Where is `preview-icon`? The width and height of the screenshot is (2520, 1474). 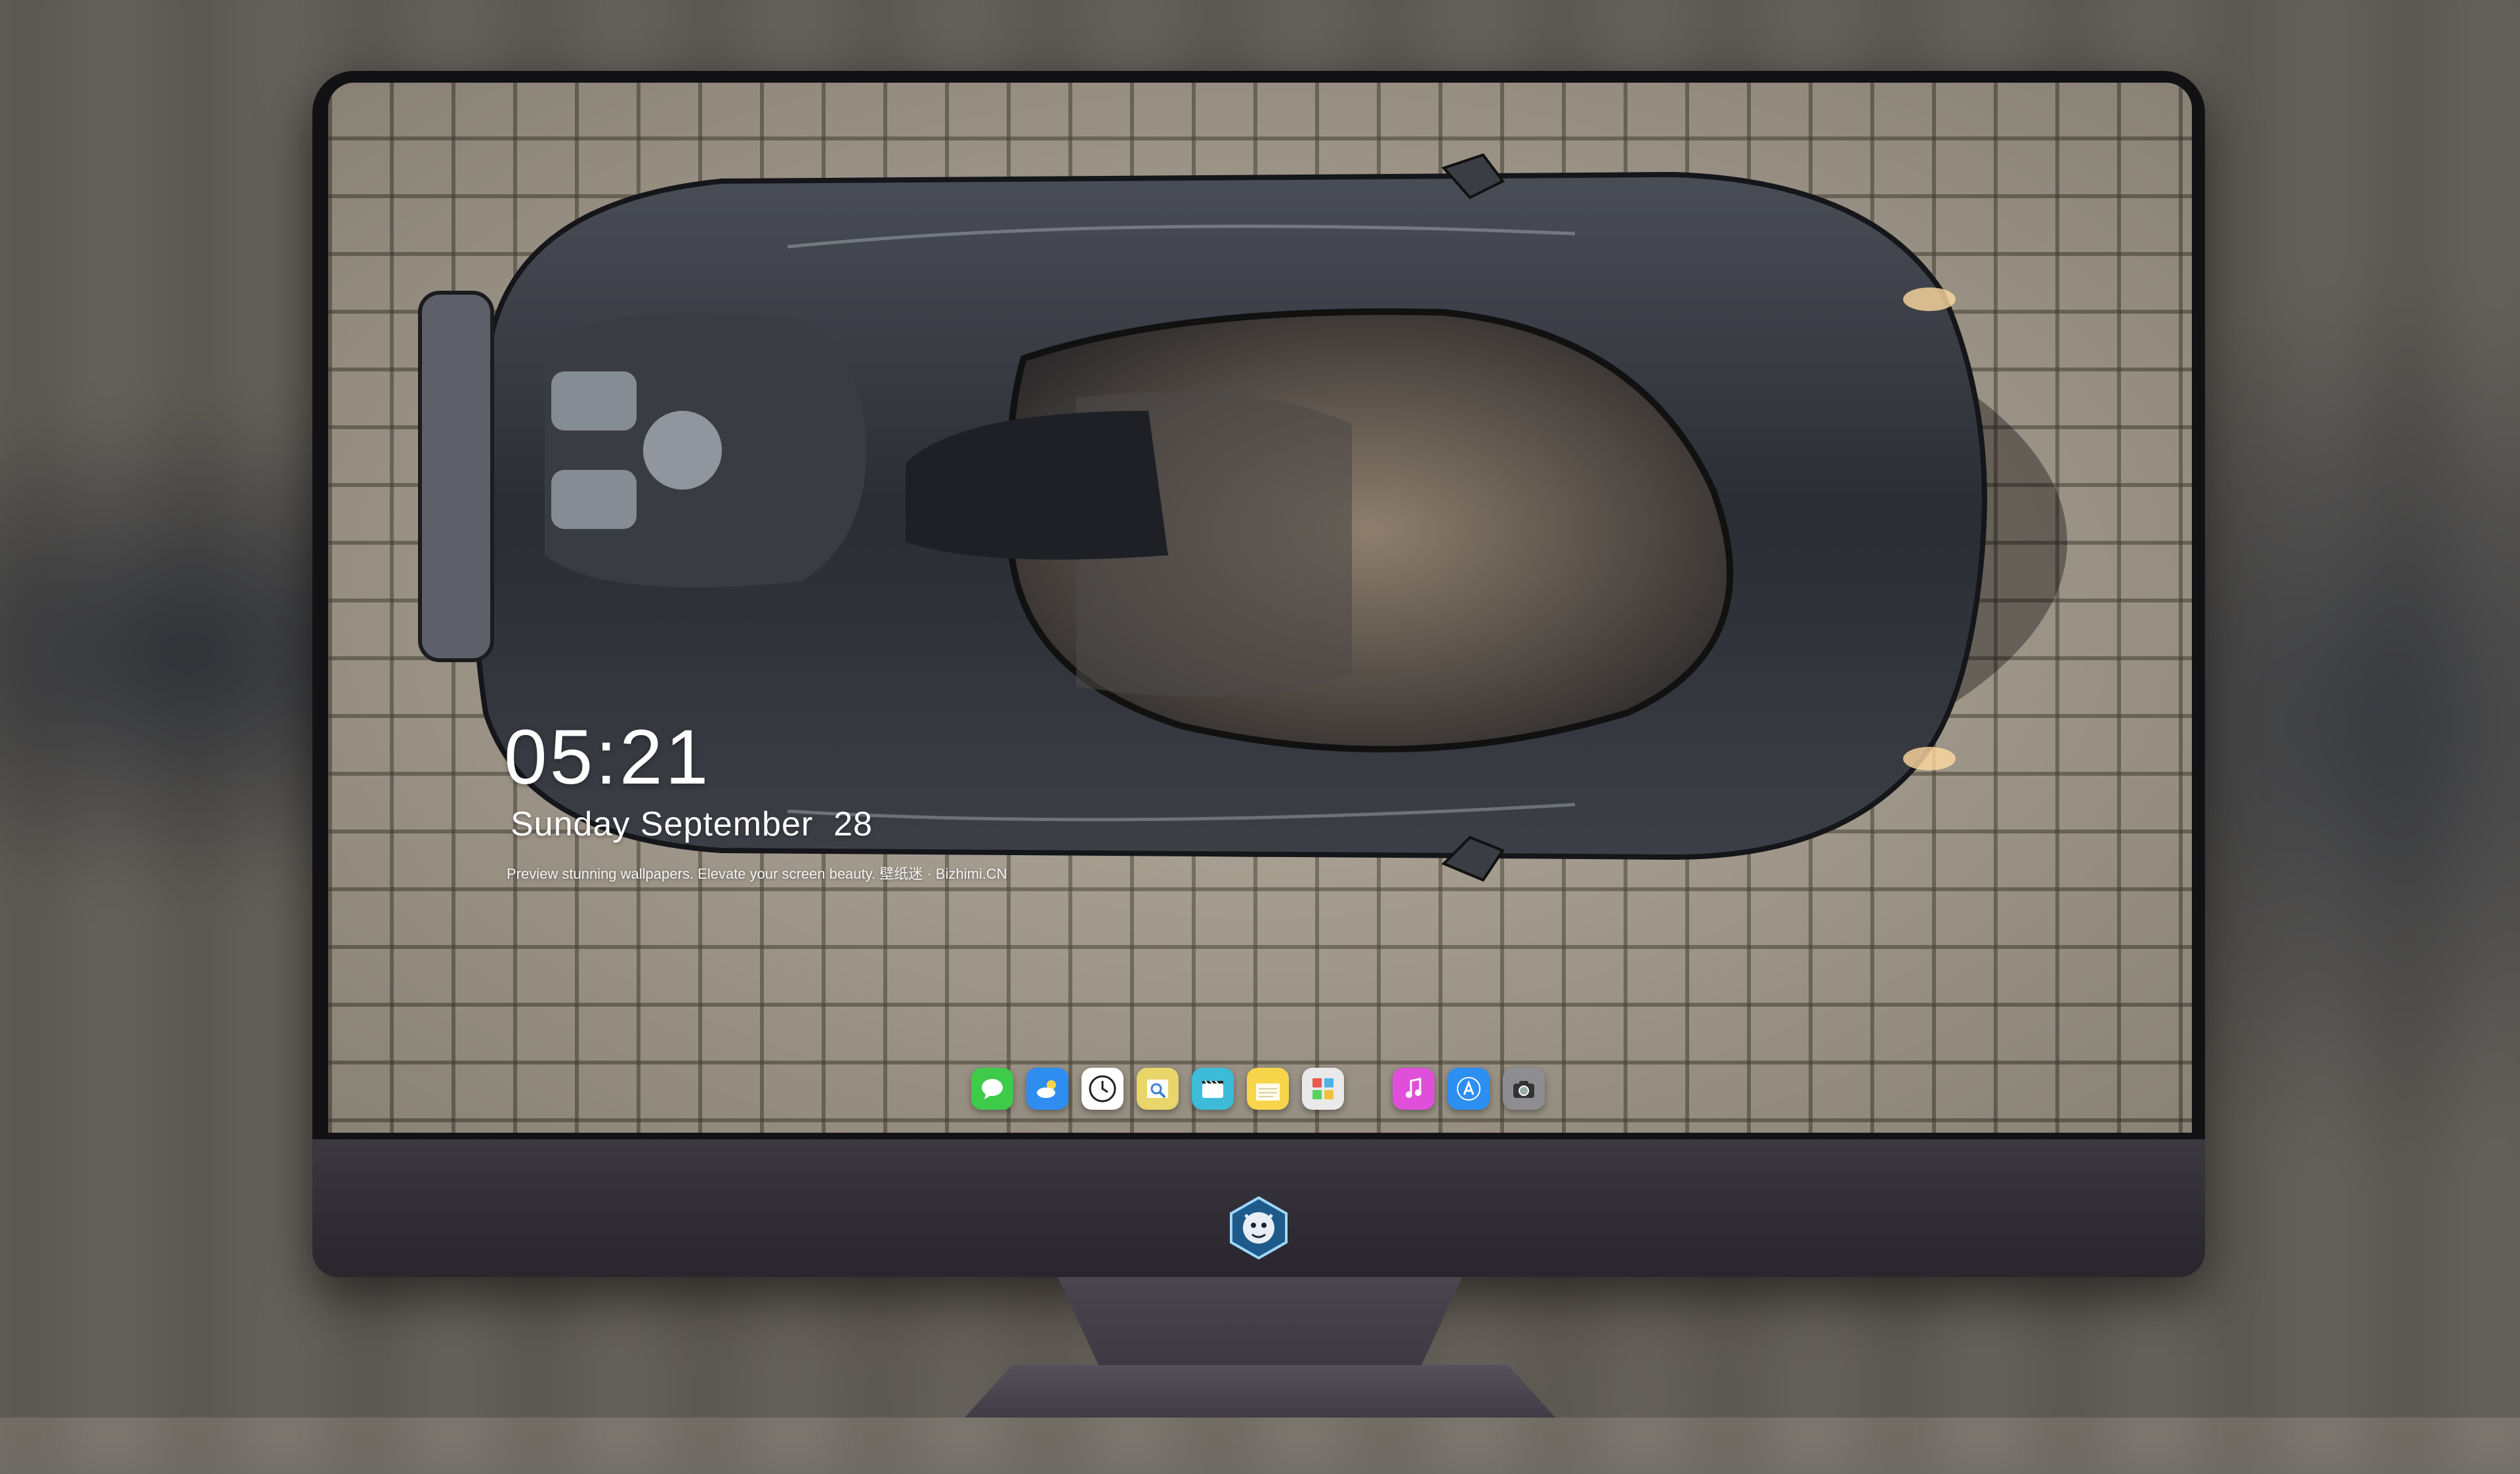 preview-icon is located at coordinates (1158, 1089).